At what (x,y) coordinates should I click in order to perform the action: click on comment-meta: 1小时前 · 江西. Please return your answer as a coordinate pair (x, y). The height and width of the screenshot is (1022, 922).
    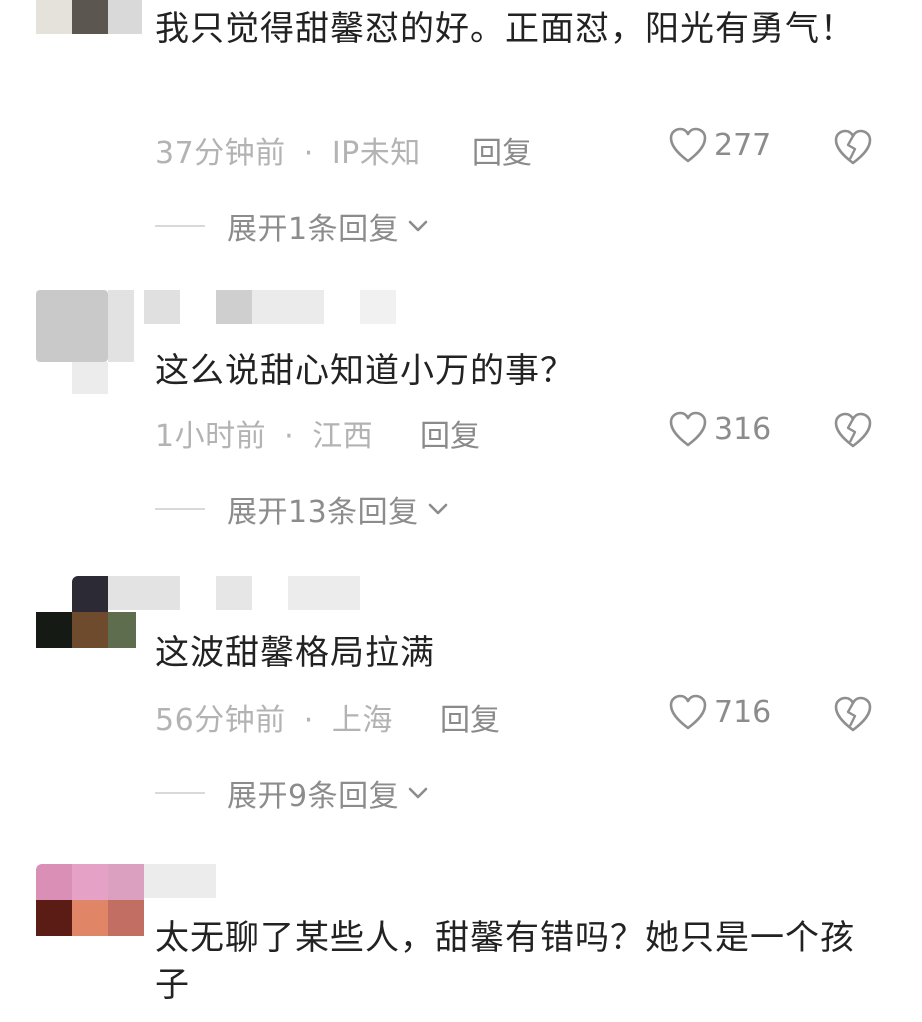
    Looking at the image, I should click on (264, 433).